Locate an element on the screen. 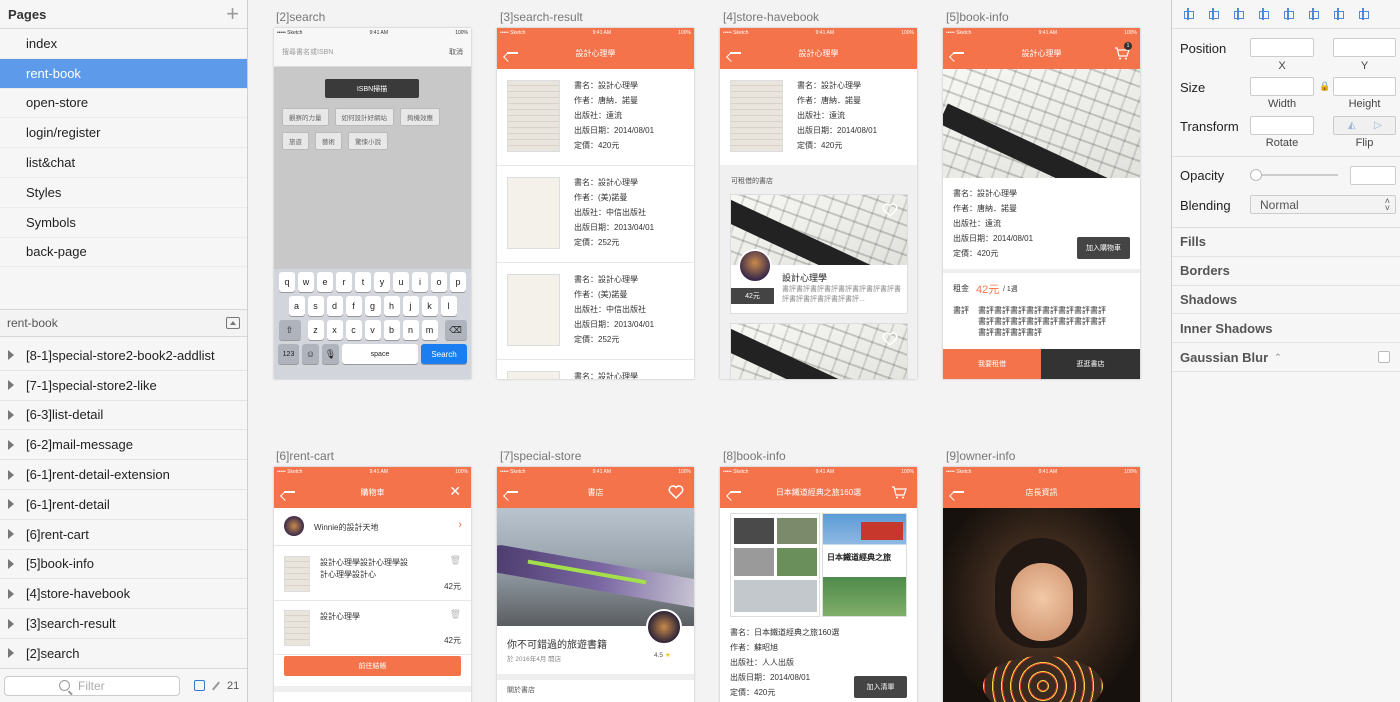  artboard-label-special-store: [7]special-store is located at coordinates (540, 456).